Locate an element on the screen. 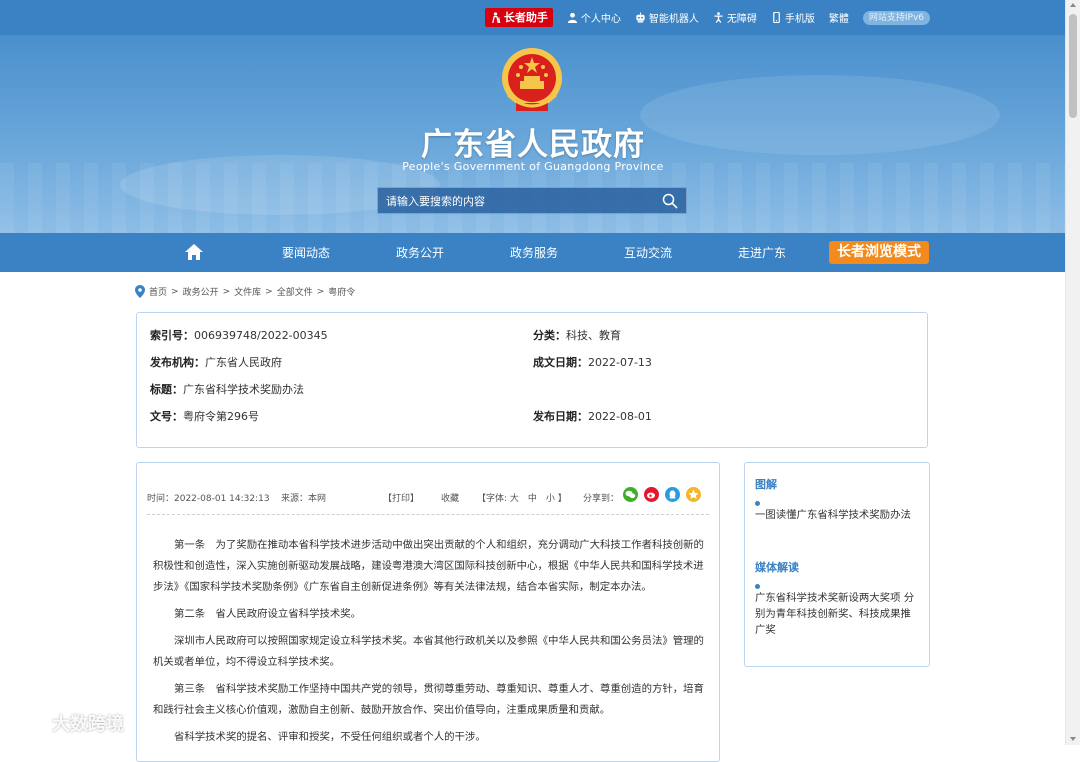 The image size is (1080, 762). info-index-label: 索引号： is located at coordinates (172, 335).